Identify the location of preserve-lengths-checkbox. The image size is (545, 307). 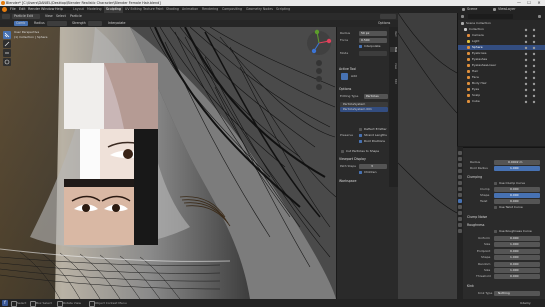
(360, 135).